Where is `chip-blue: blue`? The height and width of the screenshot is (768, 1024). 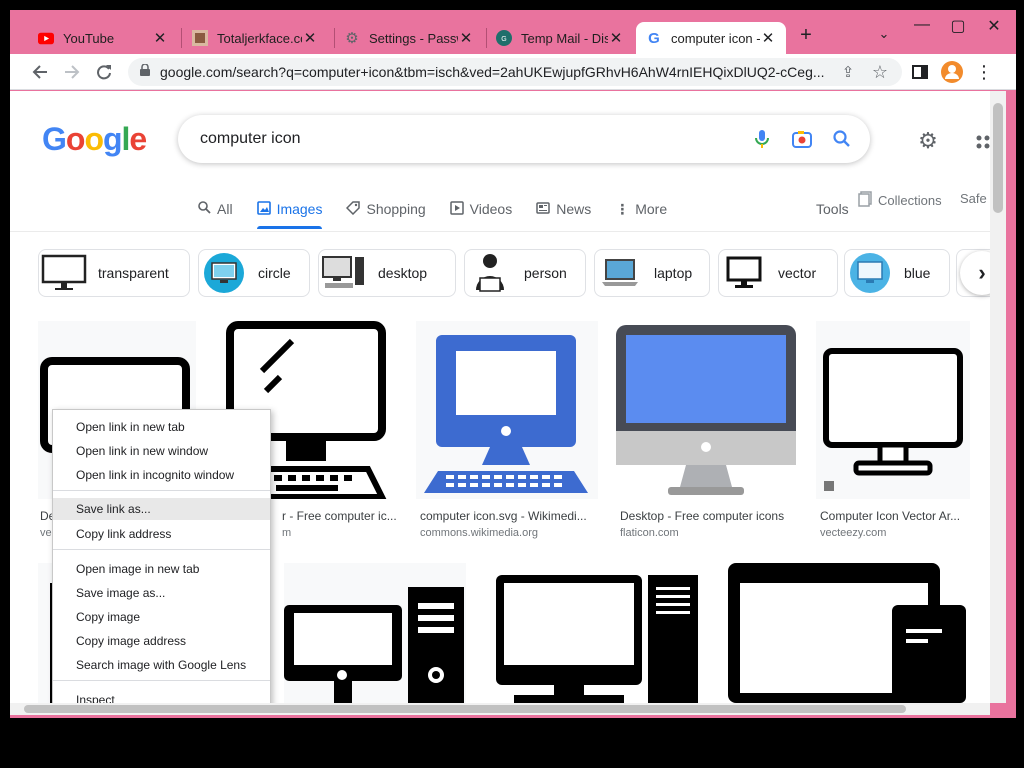
chip-blue: blue is located at coordinates (897, 273).